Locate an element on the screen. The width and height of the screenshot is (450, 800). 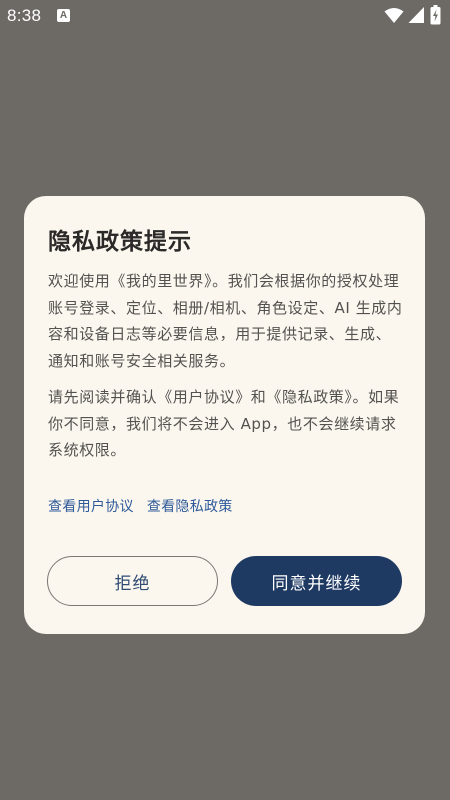
notification-a-icon: A is located at coordinates (63, 15).